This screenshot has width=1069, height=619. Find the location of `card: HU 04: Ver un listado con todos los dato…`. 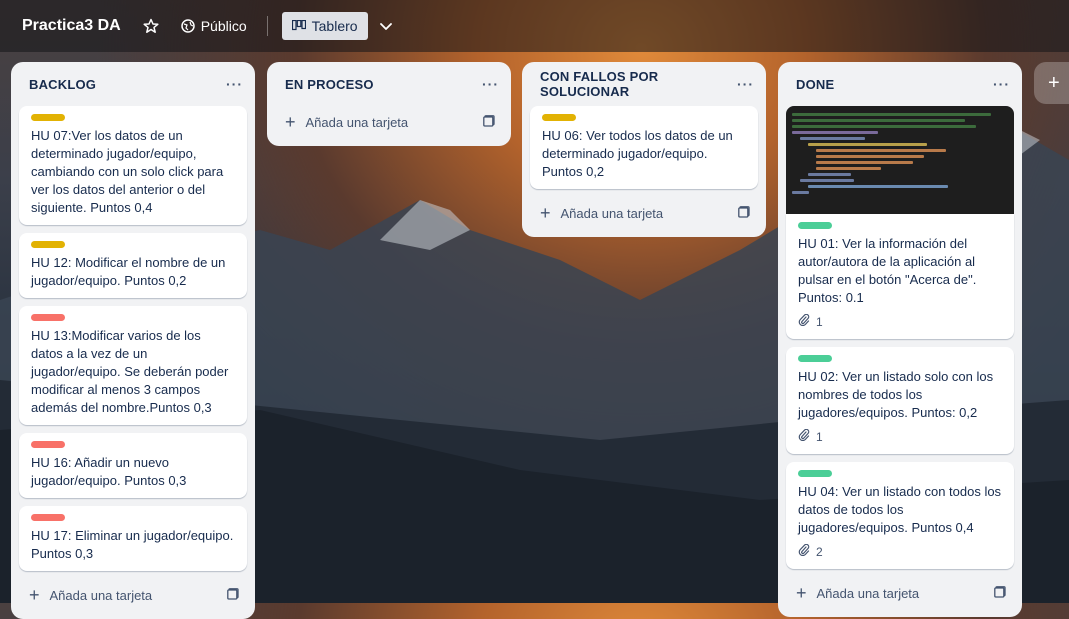

card: HU 04: Ver un listado con todos los dato… is located at coordinates (900, 515).